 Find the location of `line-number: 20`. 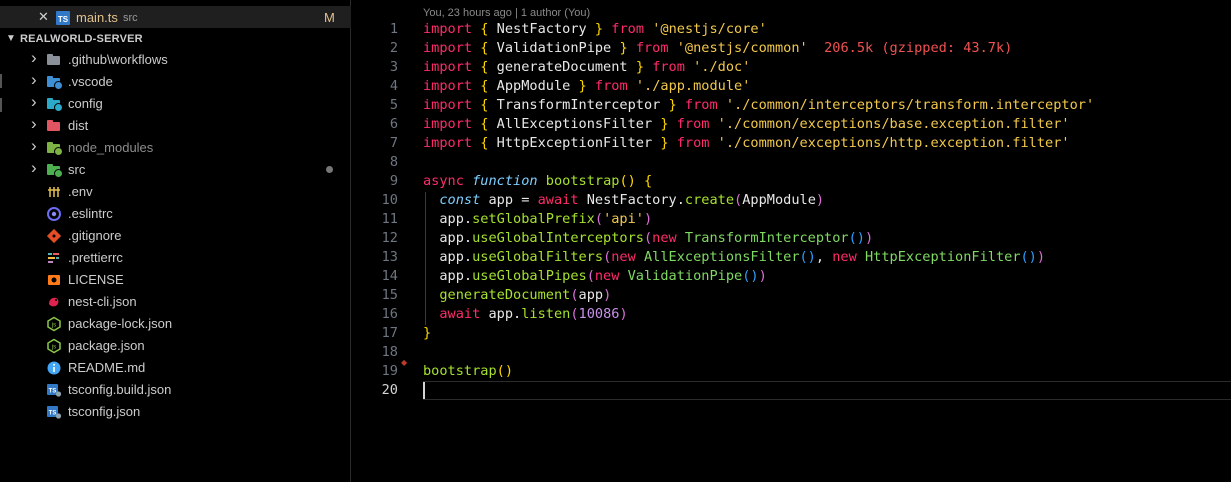

line-number: 20 is located at coordinates (374, 390).